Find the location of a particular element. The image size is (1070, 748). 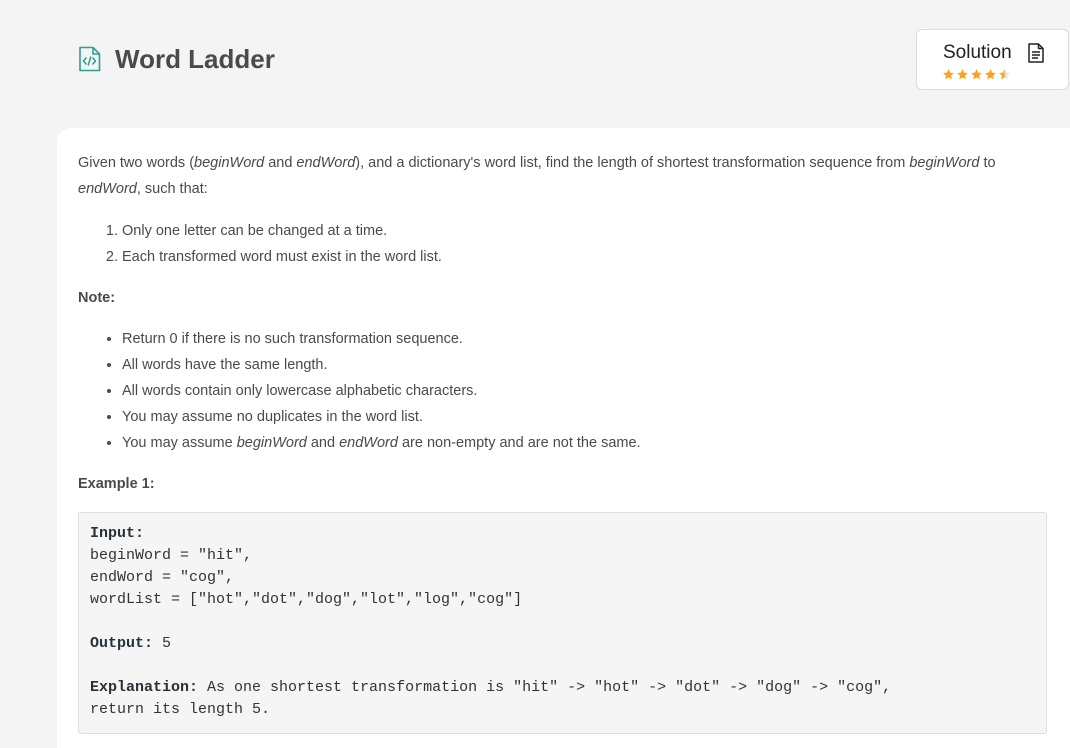

output-value: 5 is located at coordinates (162, 643).